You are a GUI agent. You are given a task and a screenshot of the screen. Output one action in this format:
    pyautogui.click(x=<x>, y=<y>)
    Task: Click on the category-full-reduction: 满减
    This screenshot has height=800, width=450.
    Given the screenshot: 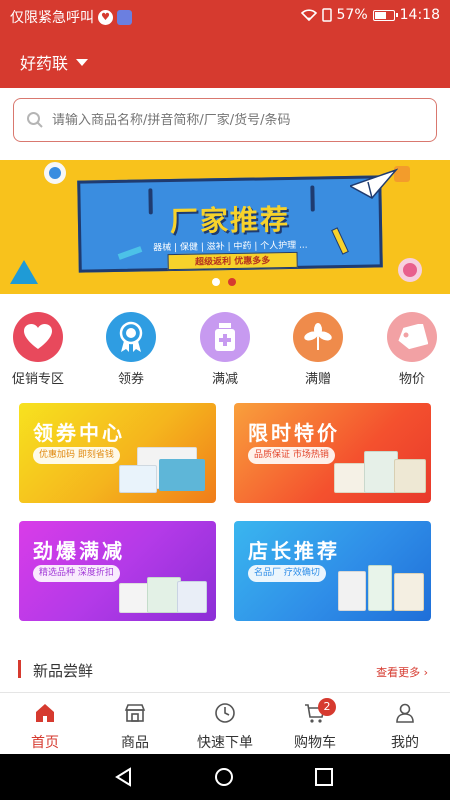 What is the action you would take?
    pyautogui.click(x=225, y=349)
    